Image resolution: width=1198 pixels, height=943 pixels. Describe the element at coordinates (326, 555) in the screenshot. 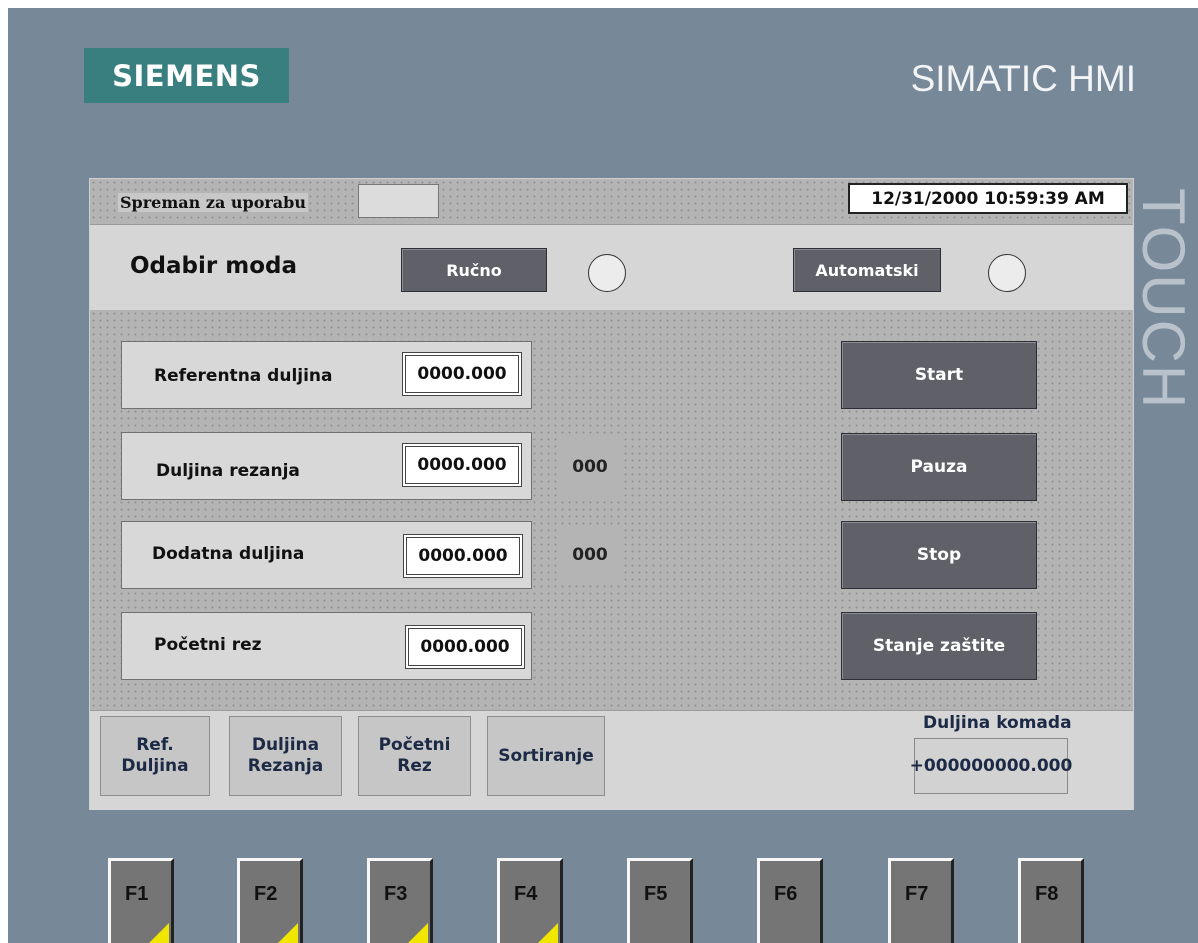

I see `param-additional-length: Dodatna duljina 0000.000` at that location.